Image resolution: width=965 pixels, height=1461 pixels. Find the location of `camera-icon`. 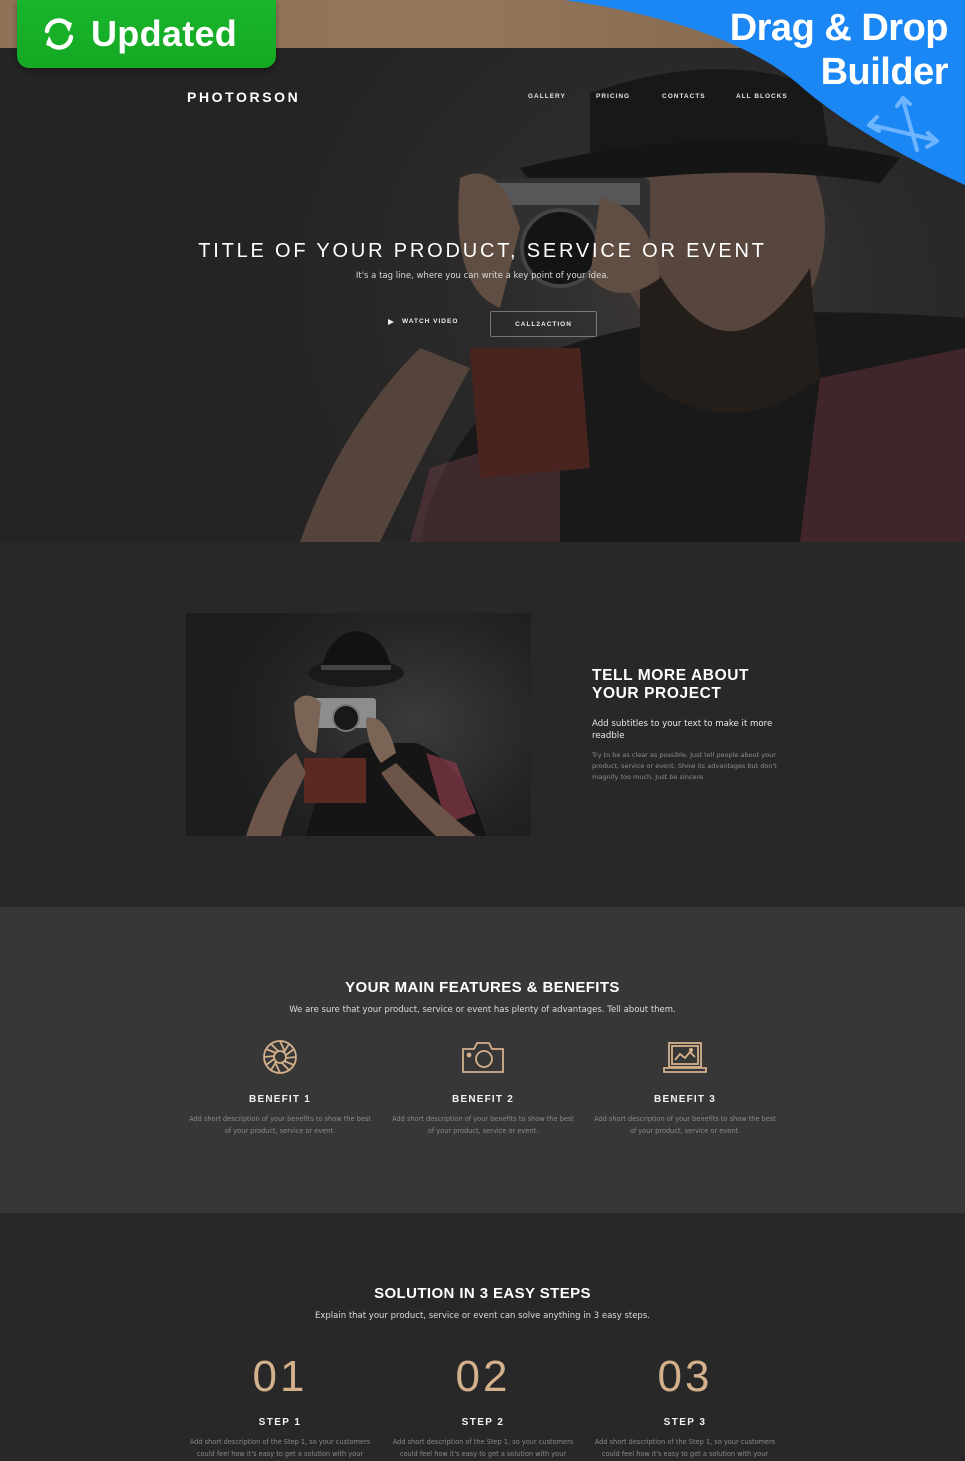

camera-icon is located at coordinates (483, 1057).